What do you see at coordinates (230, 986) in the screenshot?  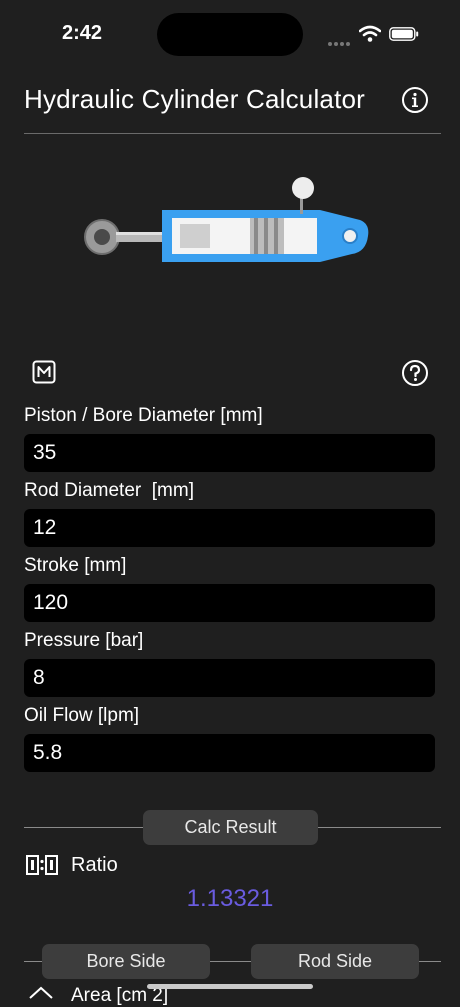 I see `home-indicator` at bounding box center [230, 986].